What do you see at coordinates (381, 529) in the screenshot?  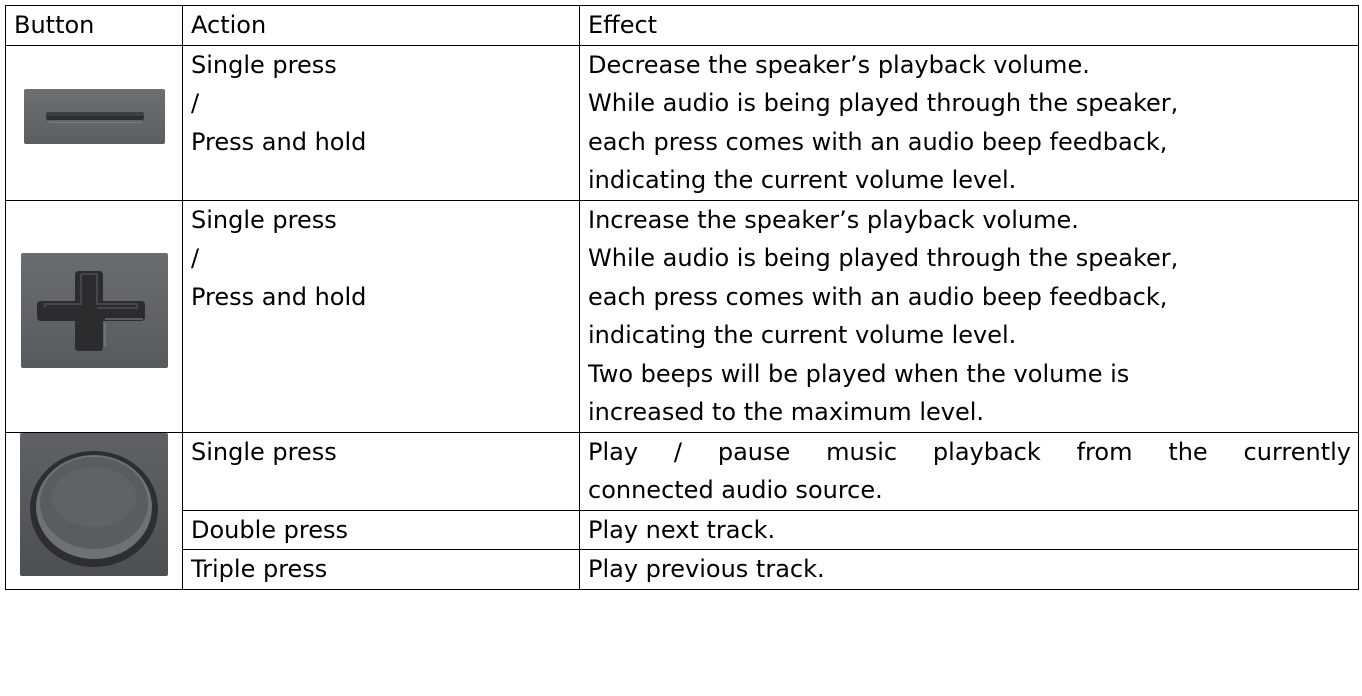 I see `action-cell: Double press` at bounding box center [381, 529].